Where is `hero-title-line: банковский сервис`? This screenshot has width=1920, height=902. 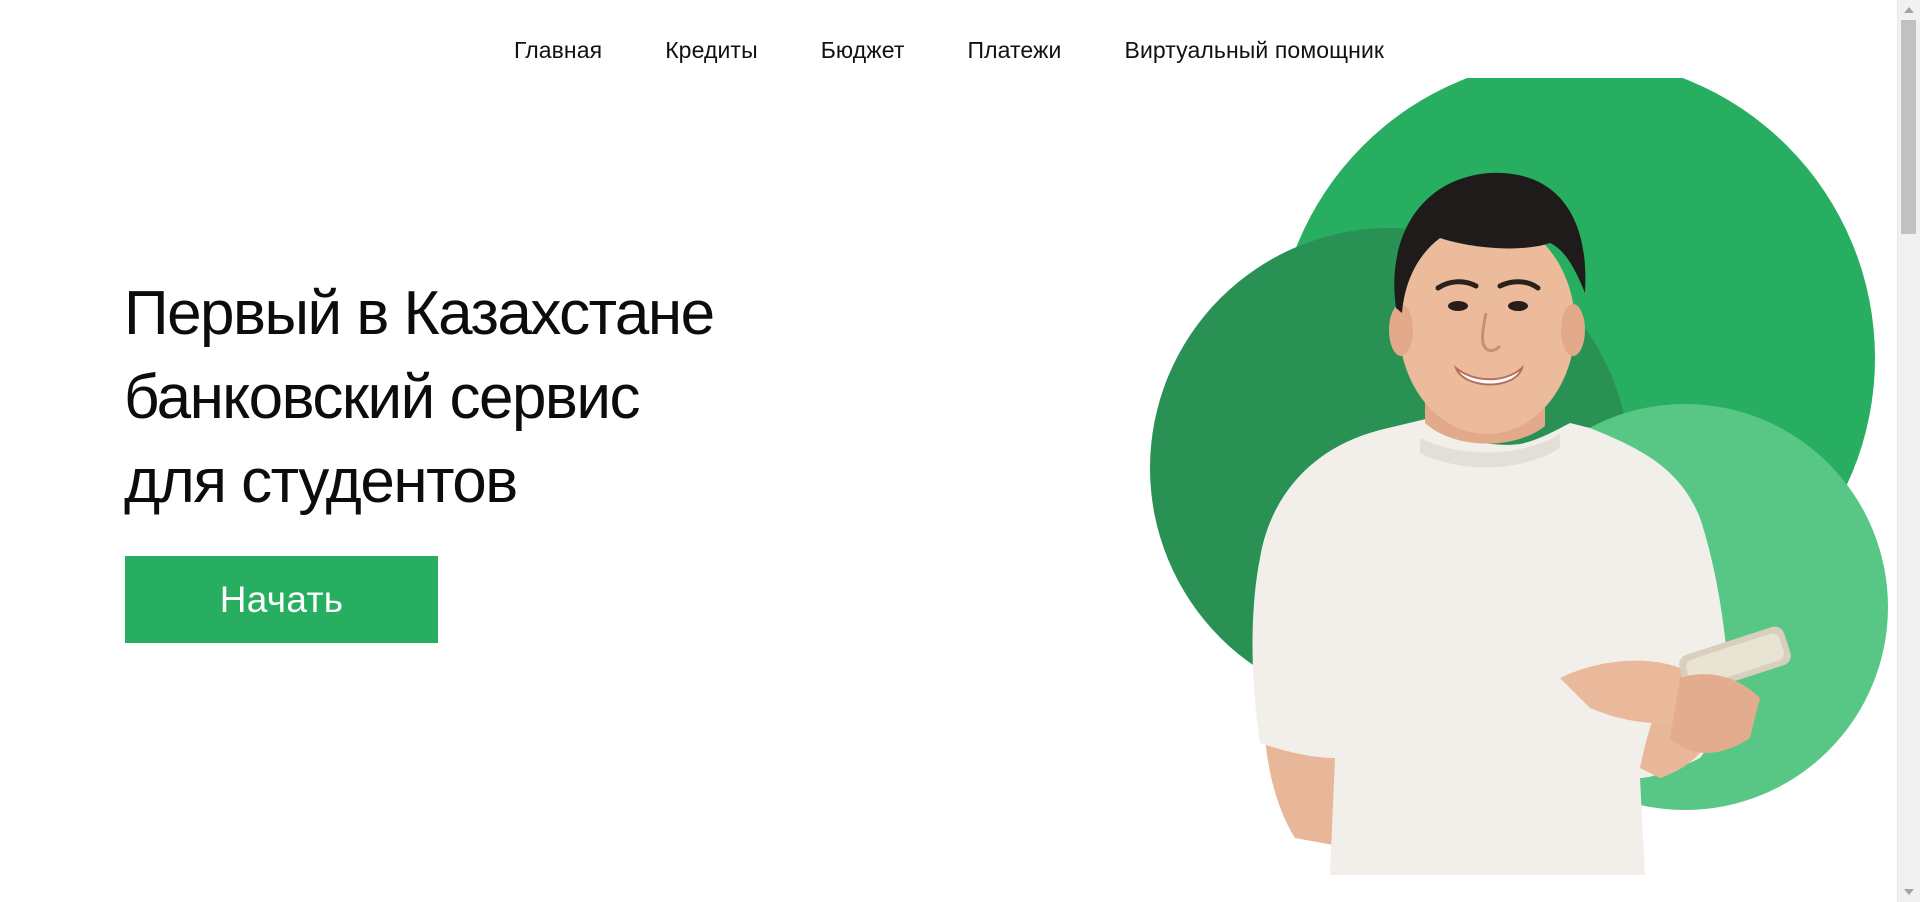
hero-title-line: банковский сервис is located at coordinates (382, 397).